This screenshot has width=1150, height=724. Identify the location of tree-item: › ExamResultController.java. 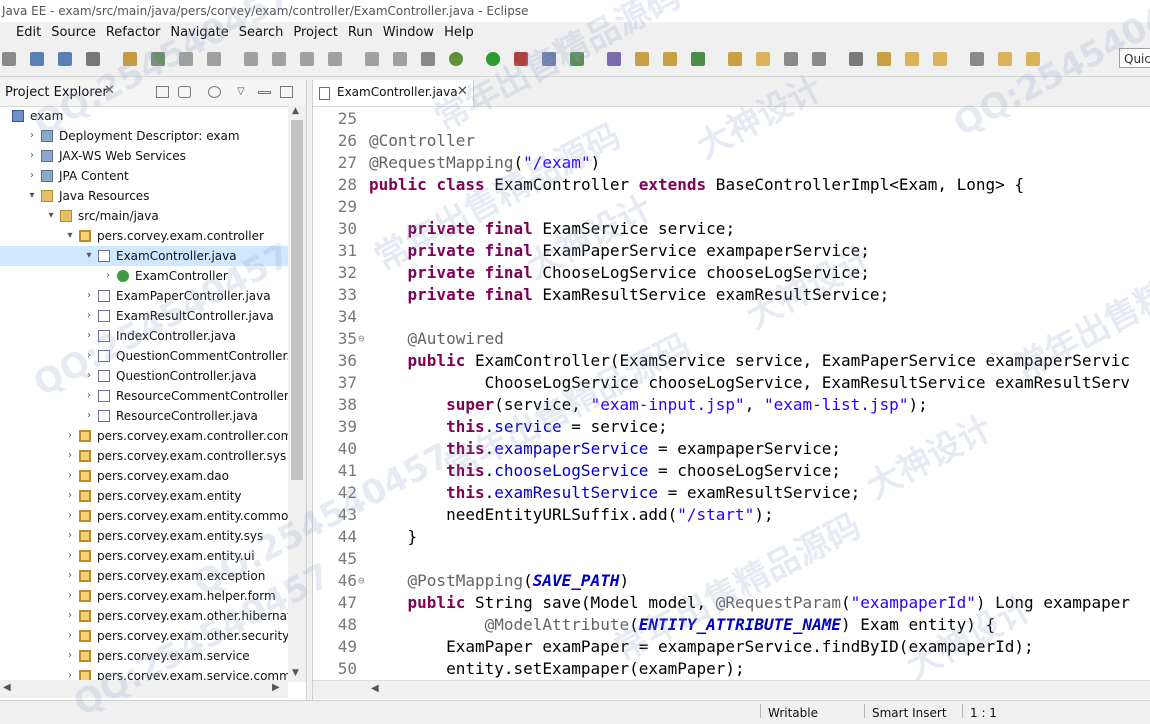
(144, 316).